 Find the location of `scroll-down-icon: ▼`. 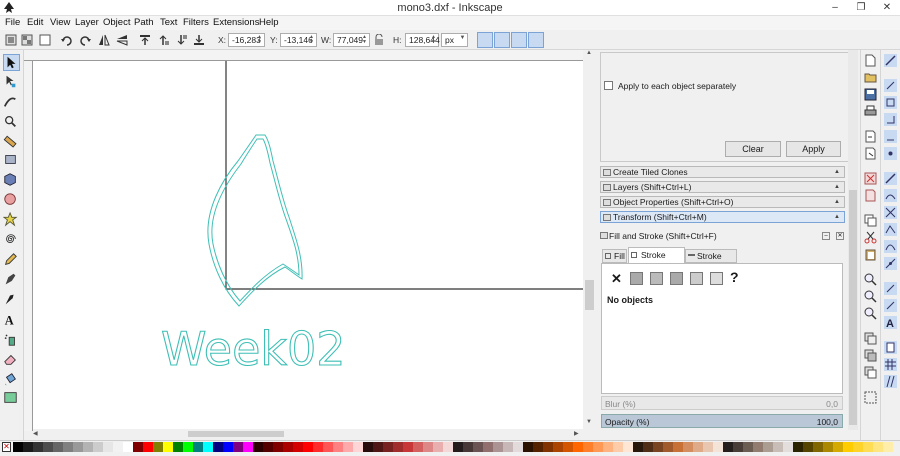

scroll-down-icon: ▼ is located at coordinates (589, 422).